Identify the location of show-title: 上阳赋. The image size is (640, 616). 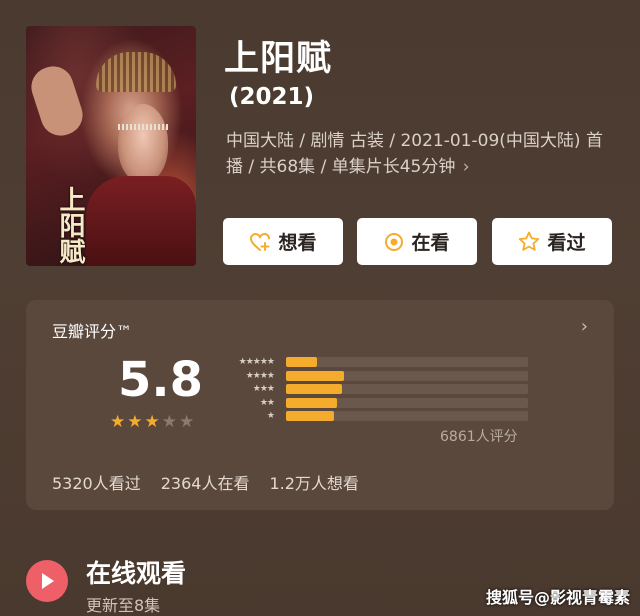
(278, 59).